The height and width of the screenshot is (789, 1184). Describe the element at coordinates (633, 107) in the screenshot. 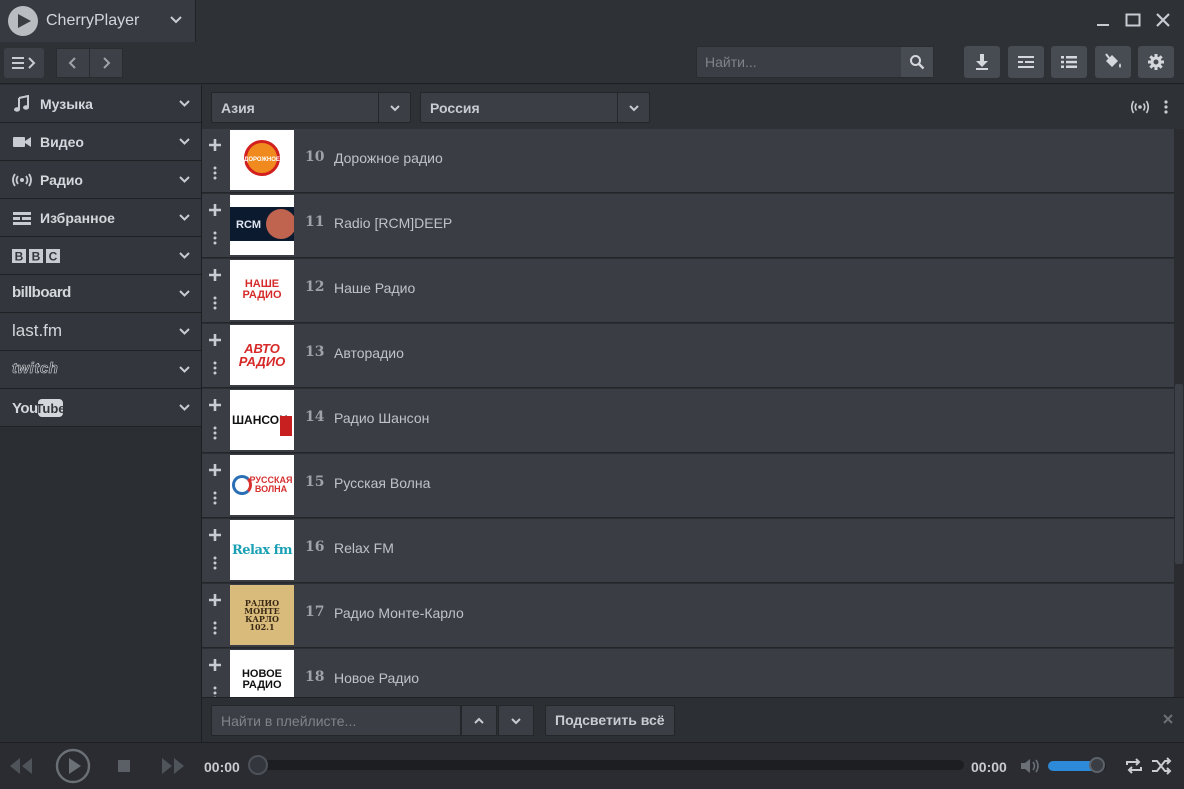

I see `country-dropdown-button` at that location.